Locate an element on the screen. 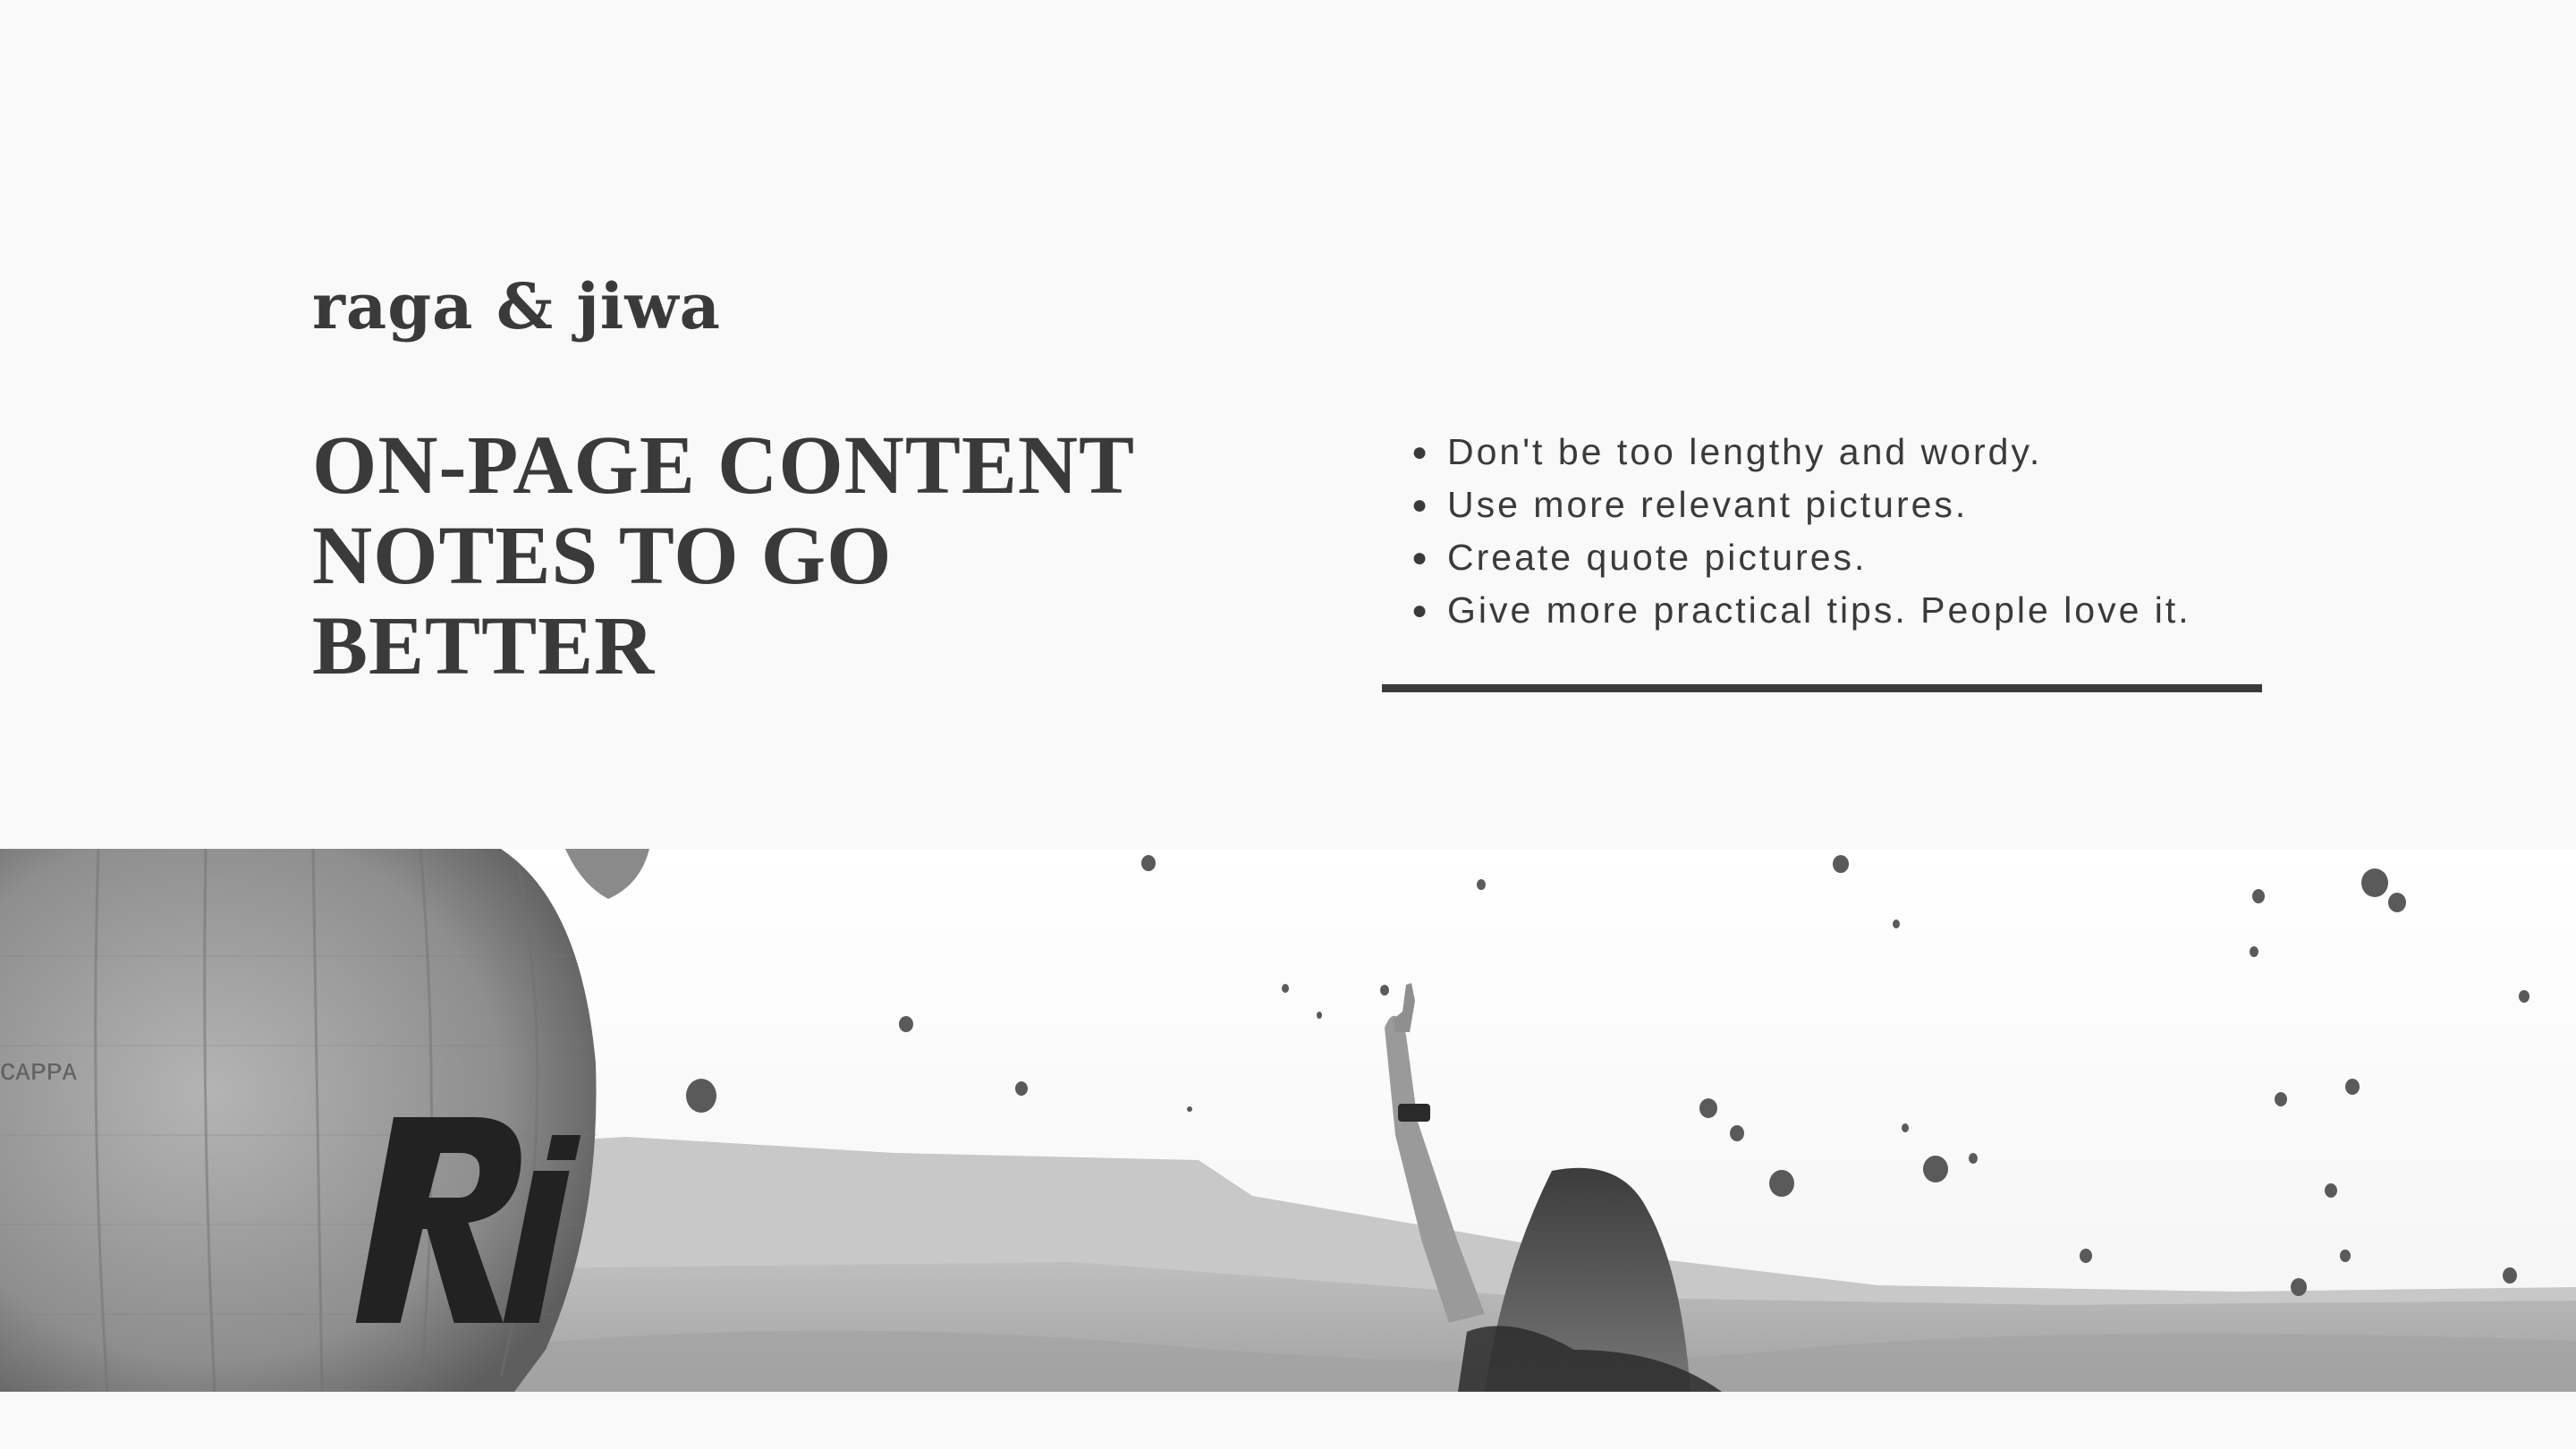 The image size is (2576, 1449). list-item: ● Create quote pictures. is located at coordinates (1801, 557).